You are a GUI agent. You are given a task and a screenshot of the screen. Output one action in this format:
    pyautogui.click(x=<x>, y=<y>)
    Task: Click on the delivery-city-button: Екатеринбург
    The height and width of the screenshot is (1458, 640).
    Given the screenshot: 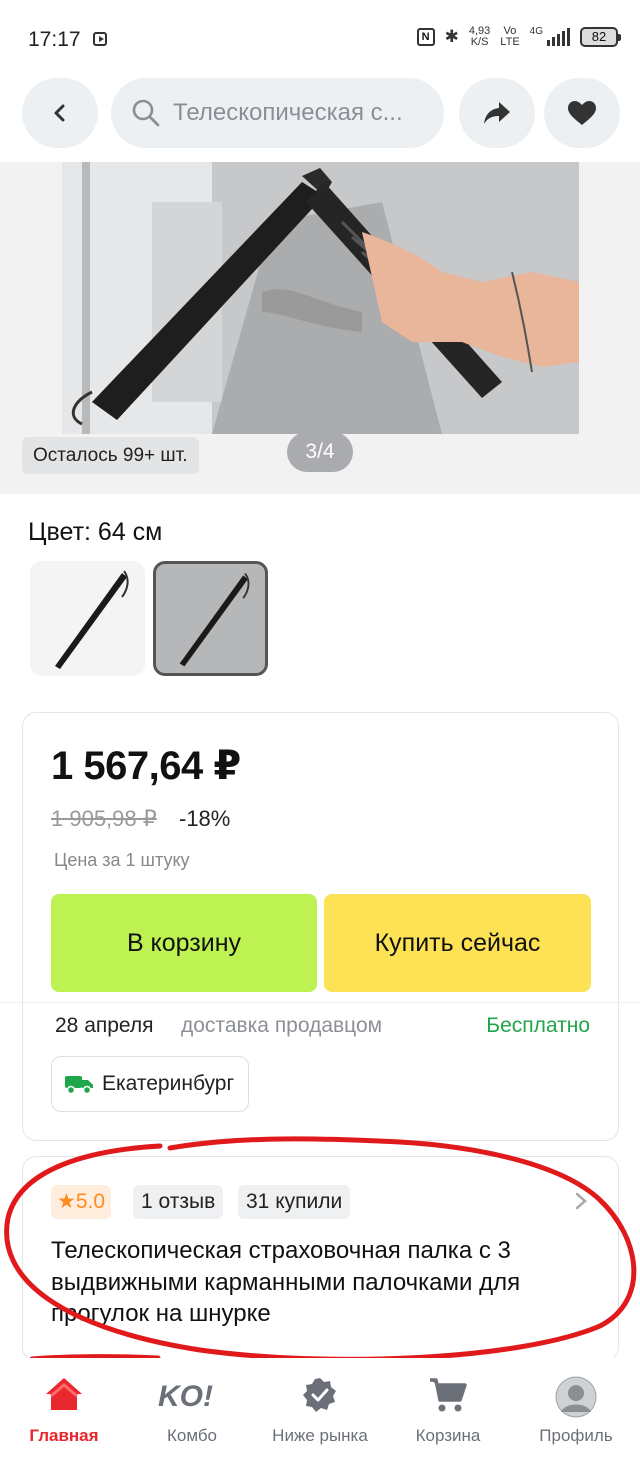 What is the action you would take?
    pyautogui.click(x=150, y=1084)
    